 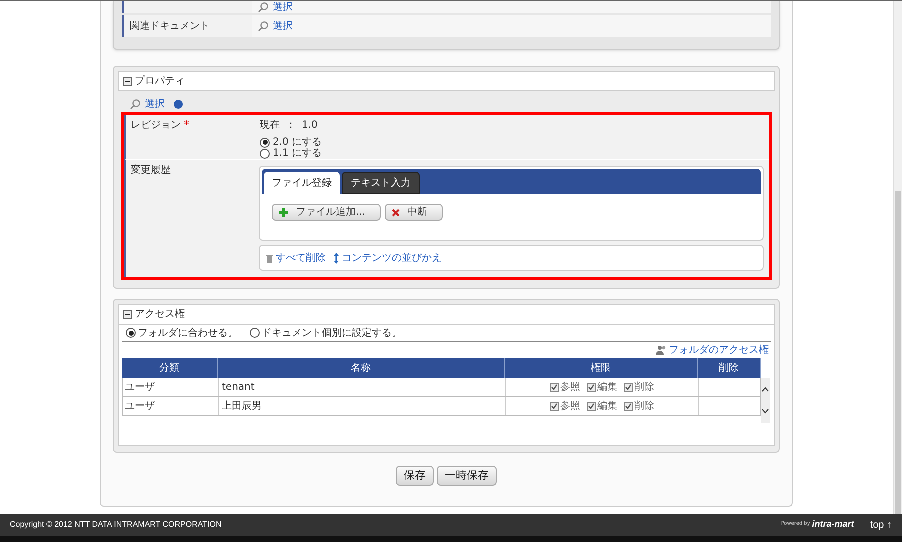 What do you see at coordinates (188, 333) in the screenshot?
I see `radio-label: フォルダに合わせる。` at bounding box center [188, 333].